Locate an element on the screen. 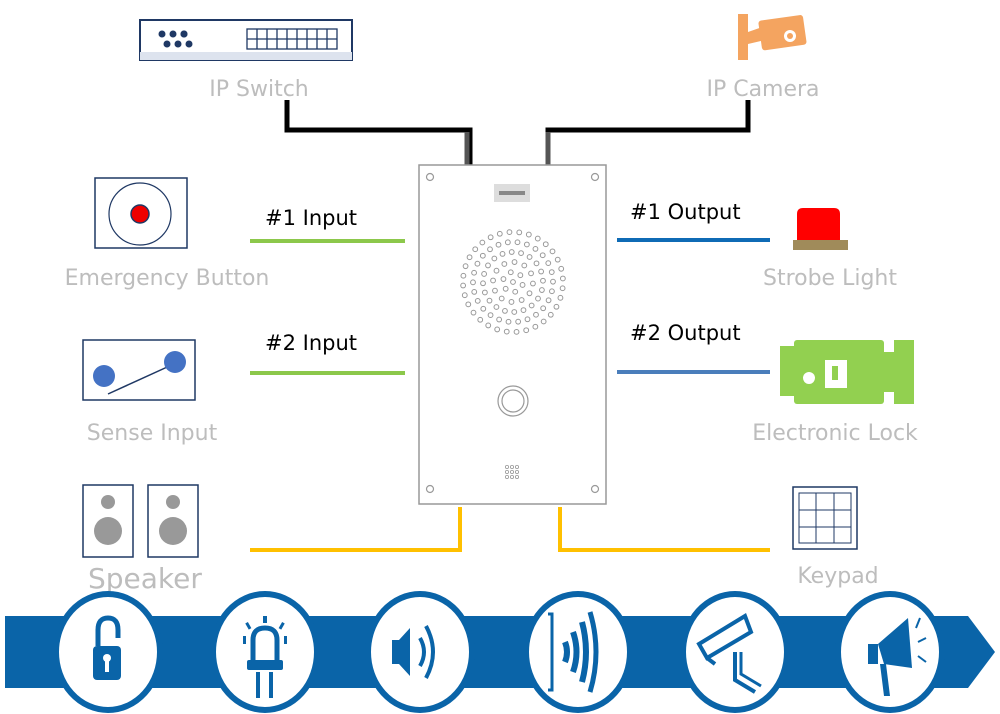 The width and height of the screenshot is (1000, 714). sense-input-label: Sense Input is located at coordinates (152, 433).